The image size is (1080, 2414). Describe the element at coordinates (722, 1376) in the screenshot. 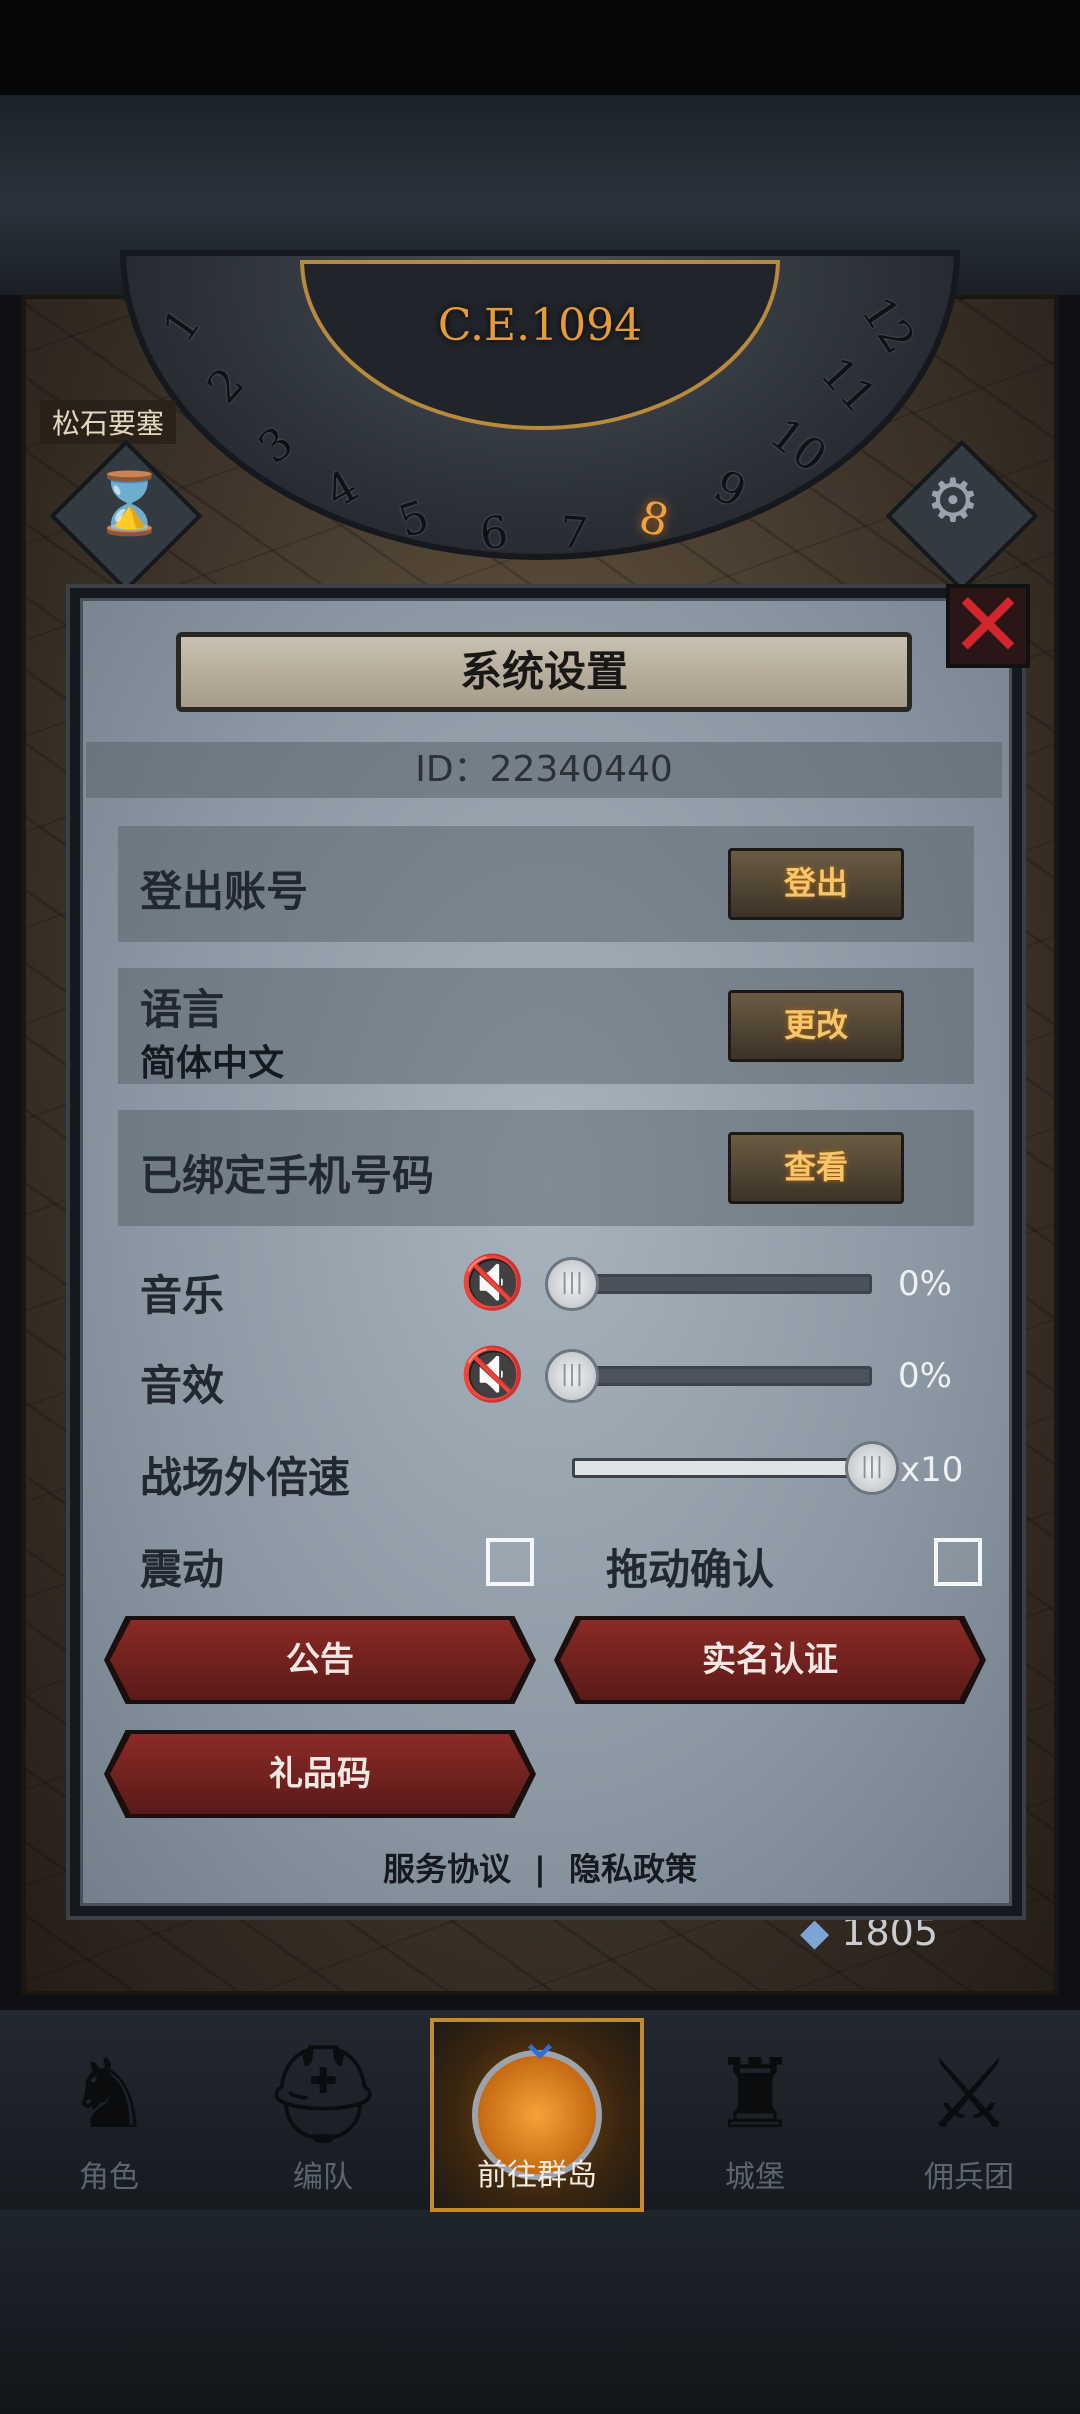

I see `sfx-slider-track` at that location.